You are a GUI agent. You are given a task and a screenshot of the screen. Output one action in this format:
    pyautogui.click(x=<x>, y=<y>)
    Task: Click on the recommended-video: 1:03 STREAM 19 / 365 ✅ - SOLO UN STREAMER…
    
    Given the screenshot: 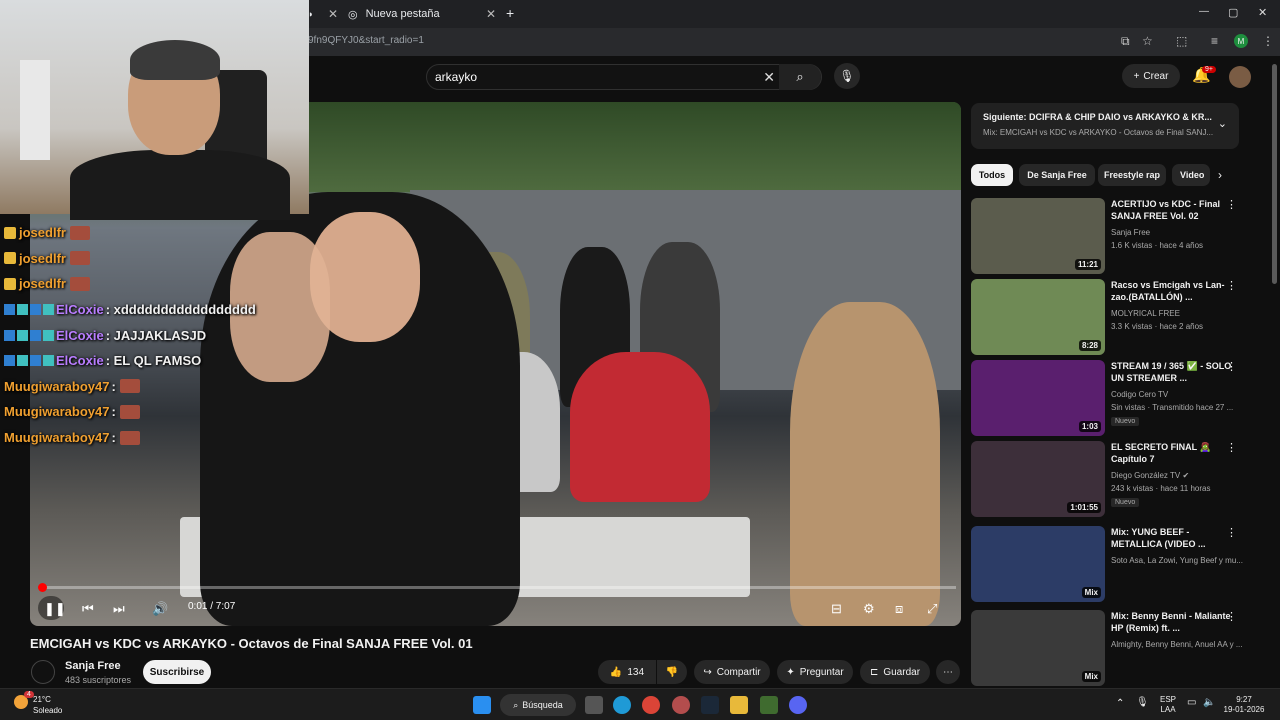 What is the action you would take?
    pyautogui.click(x=1111, y=398)
    